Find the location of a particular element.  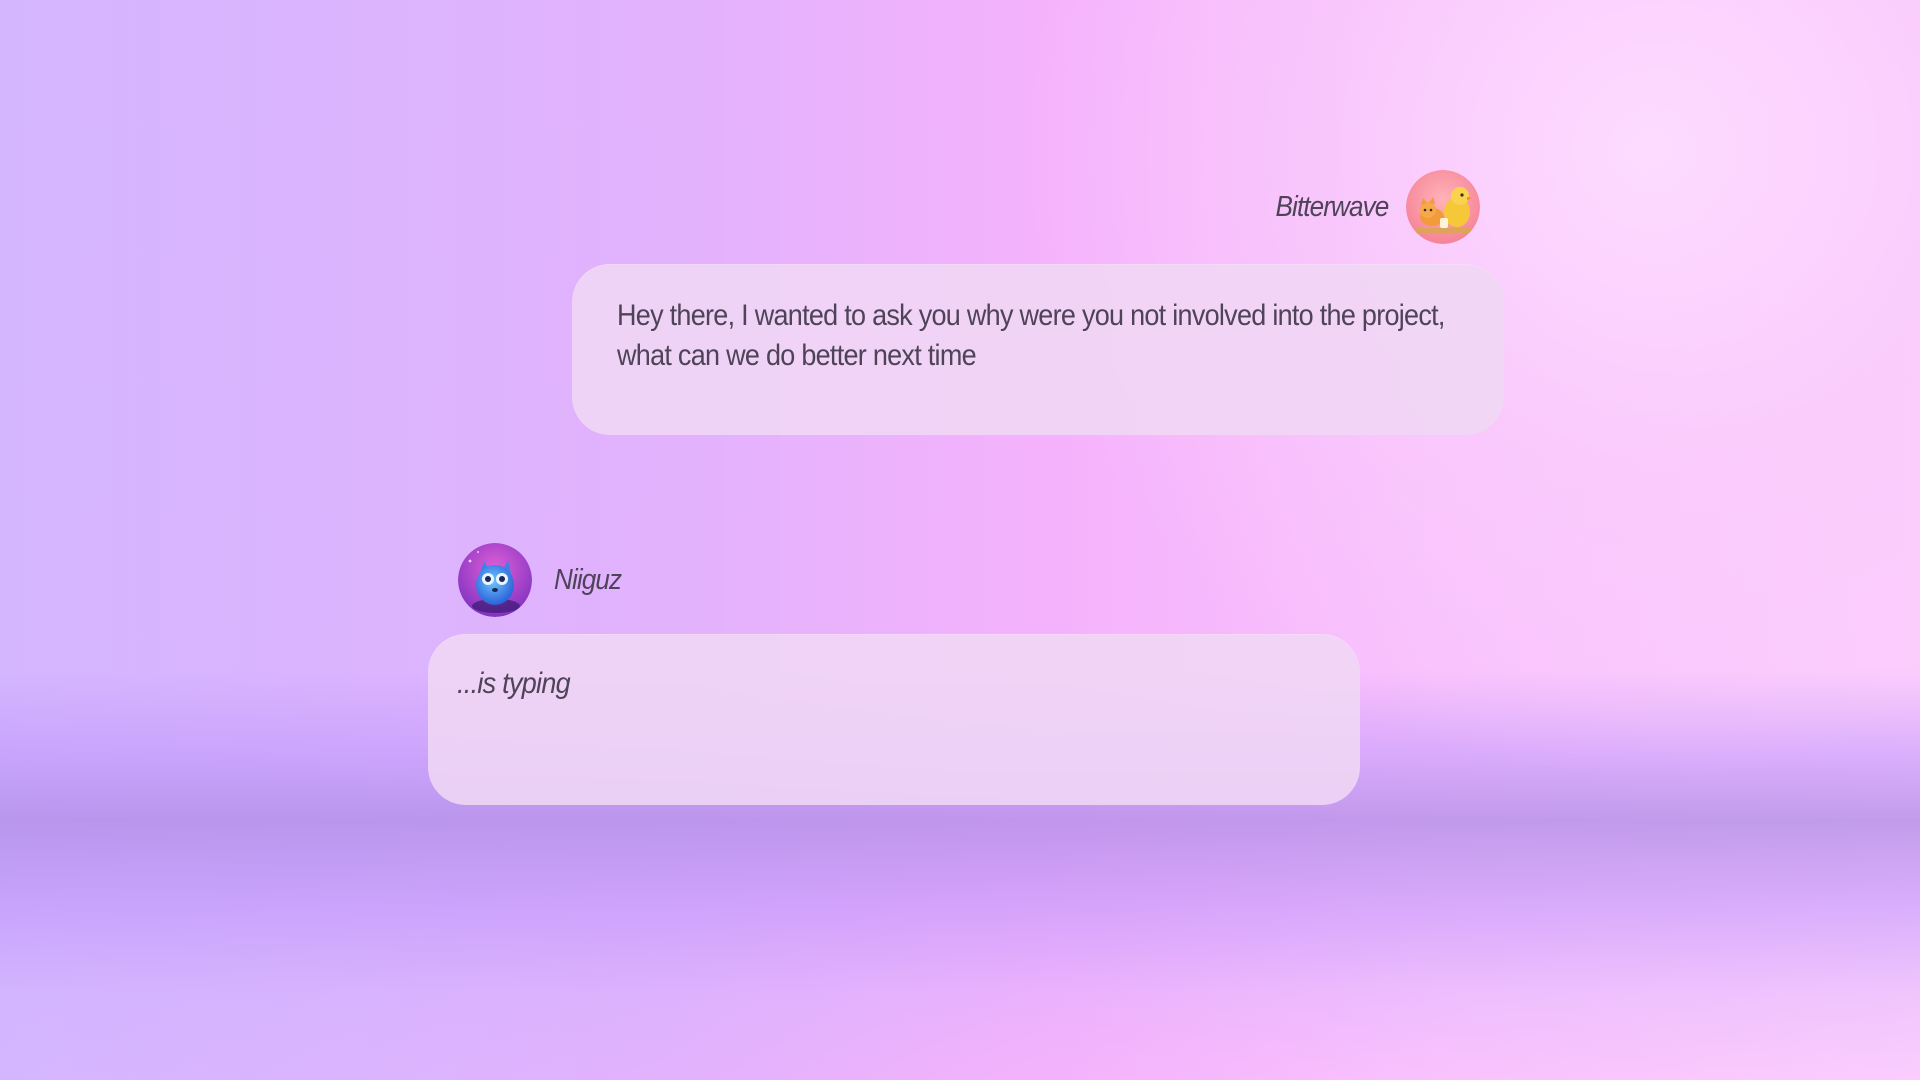

message-header-bitterwave: Bitterwave is located at coordinates (1371, 207).